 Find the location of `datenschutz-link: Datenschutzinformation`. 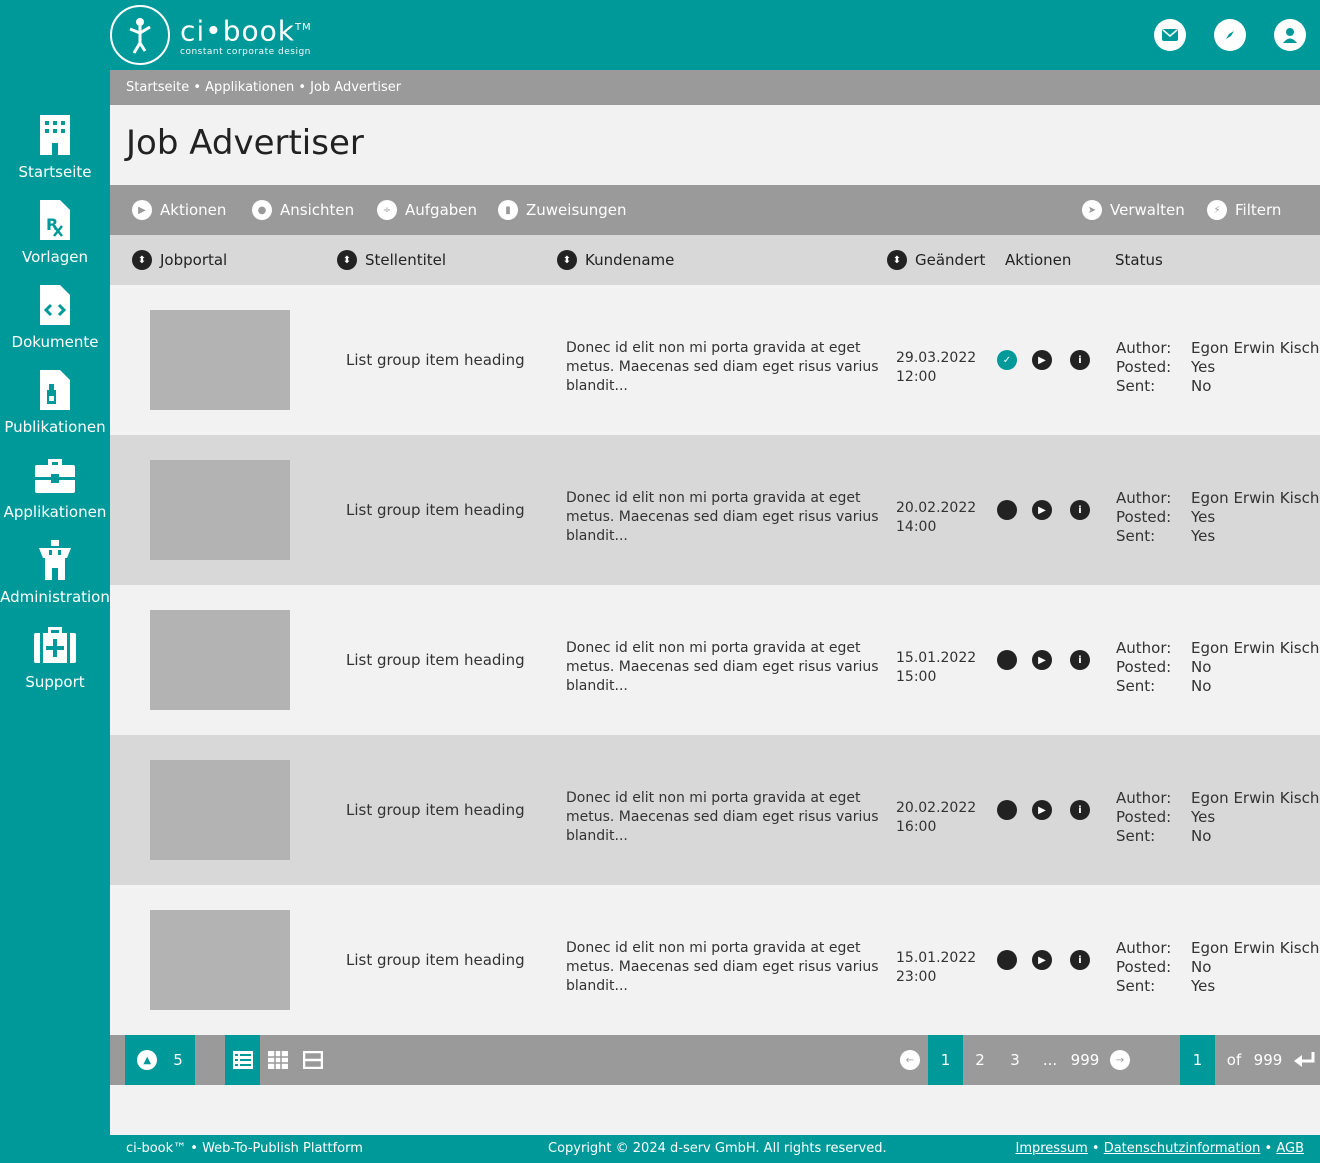

datenschutz-link: Datenschutzinformation is located at coordinates (1182, 1148).